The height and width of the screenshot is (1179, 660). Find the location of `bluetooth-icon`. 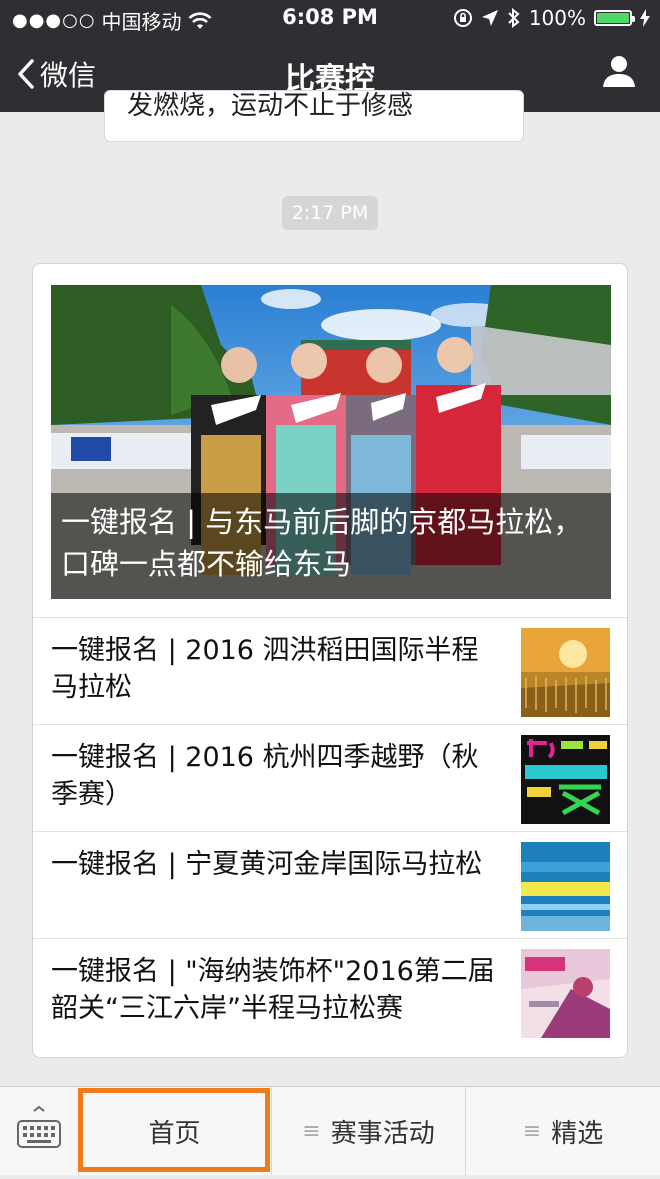

bluetooth-icon is located at coordinates (514, 18).